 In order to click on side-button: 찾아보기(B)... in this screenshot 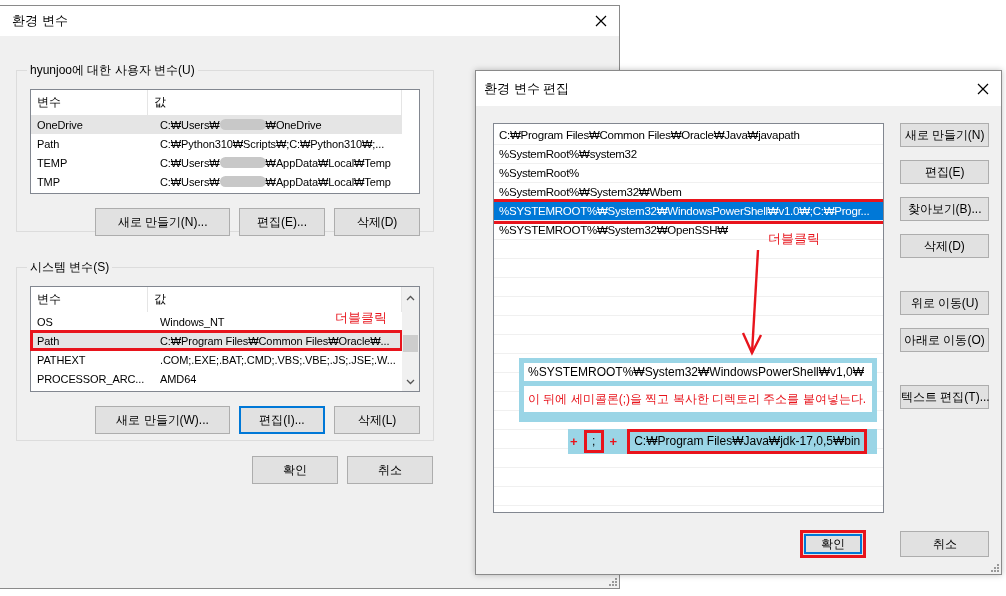, I will do `click(944, 209)`.